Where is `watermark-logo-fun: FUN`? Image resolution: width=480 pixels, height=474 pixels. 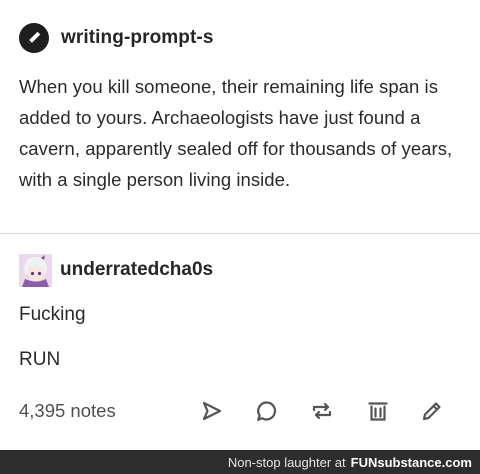
watermark-logo-fun: FUN is located at coordinates (364, 462).